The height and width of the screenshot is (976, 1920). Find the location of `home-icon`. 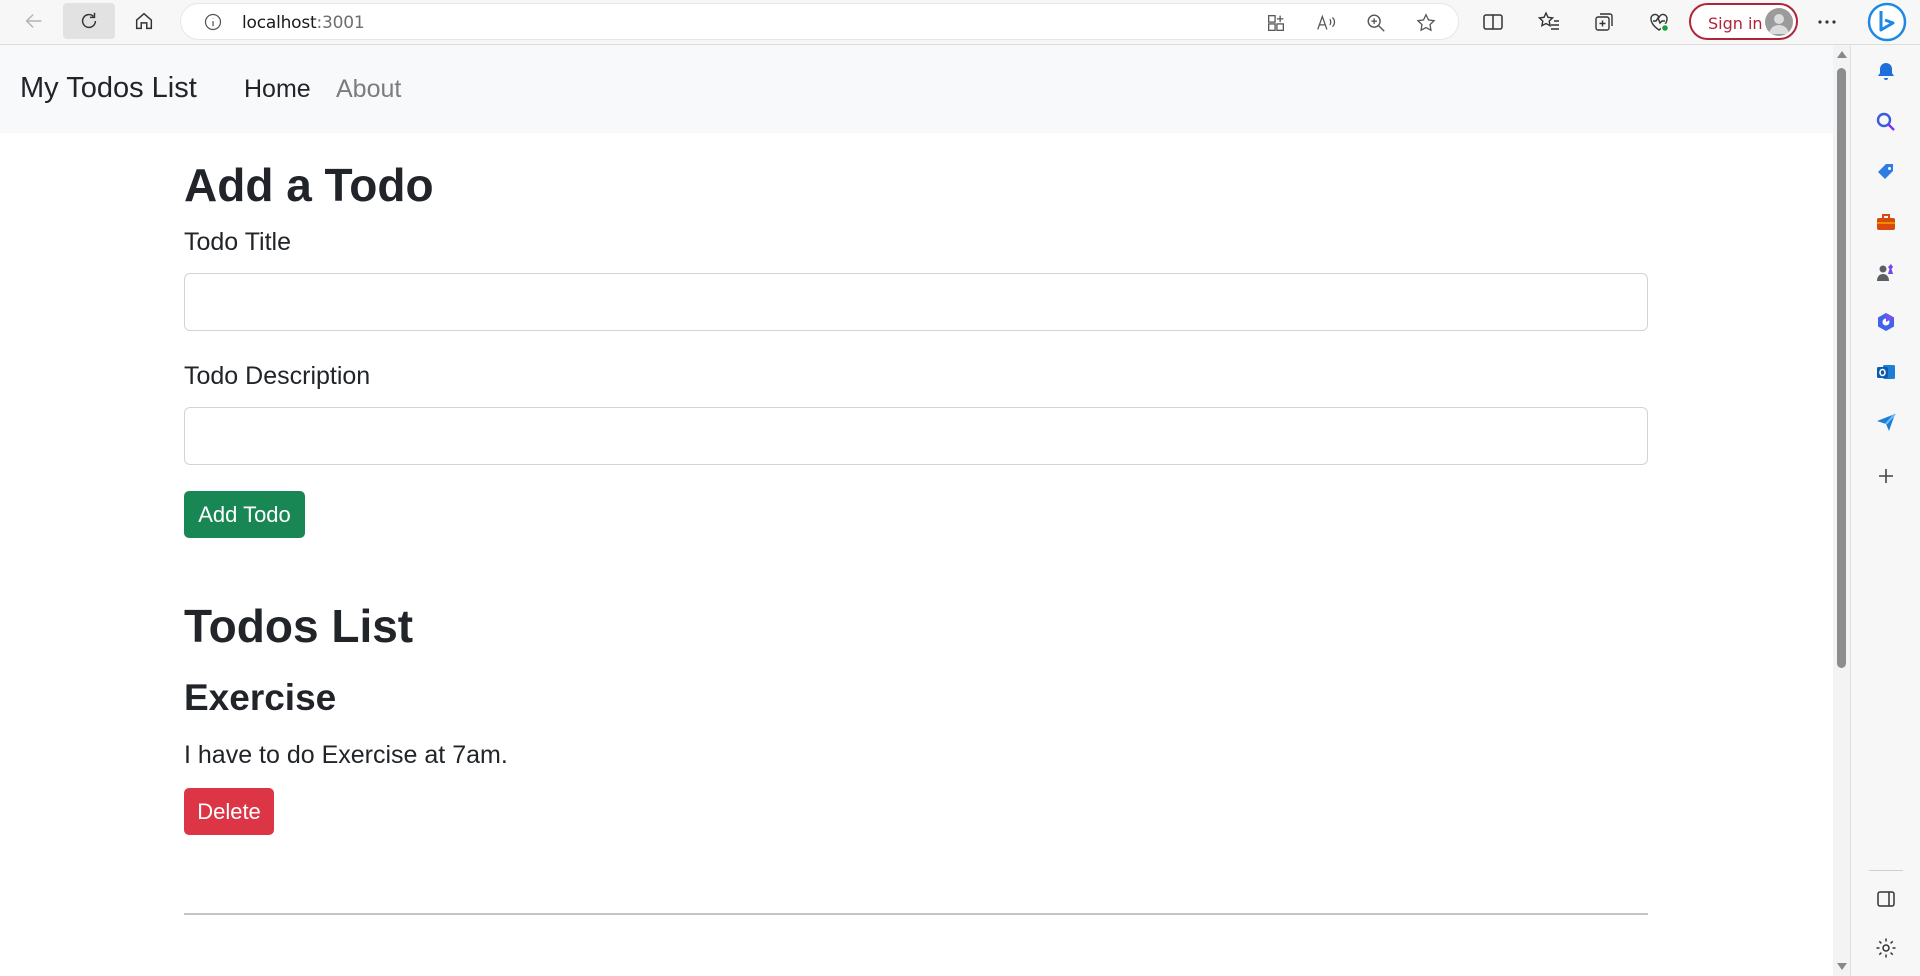

home-icon is located at coordinates (144, 21).